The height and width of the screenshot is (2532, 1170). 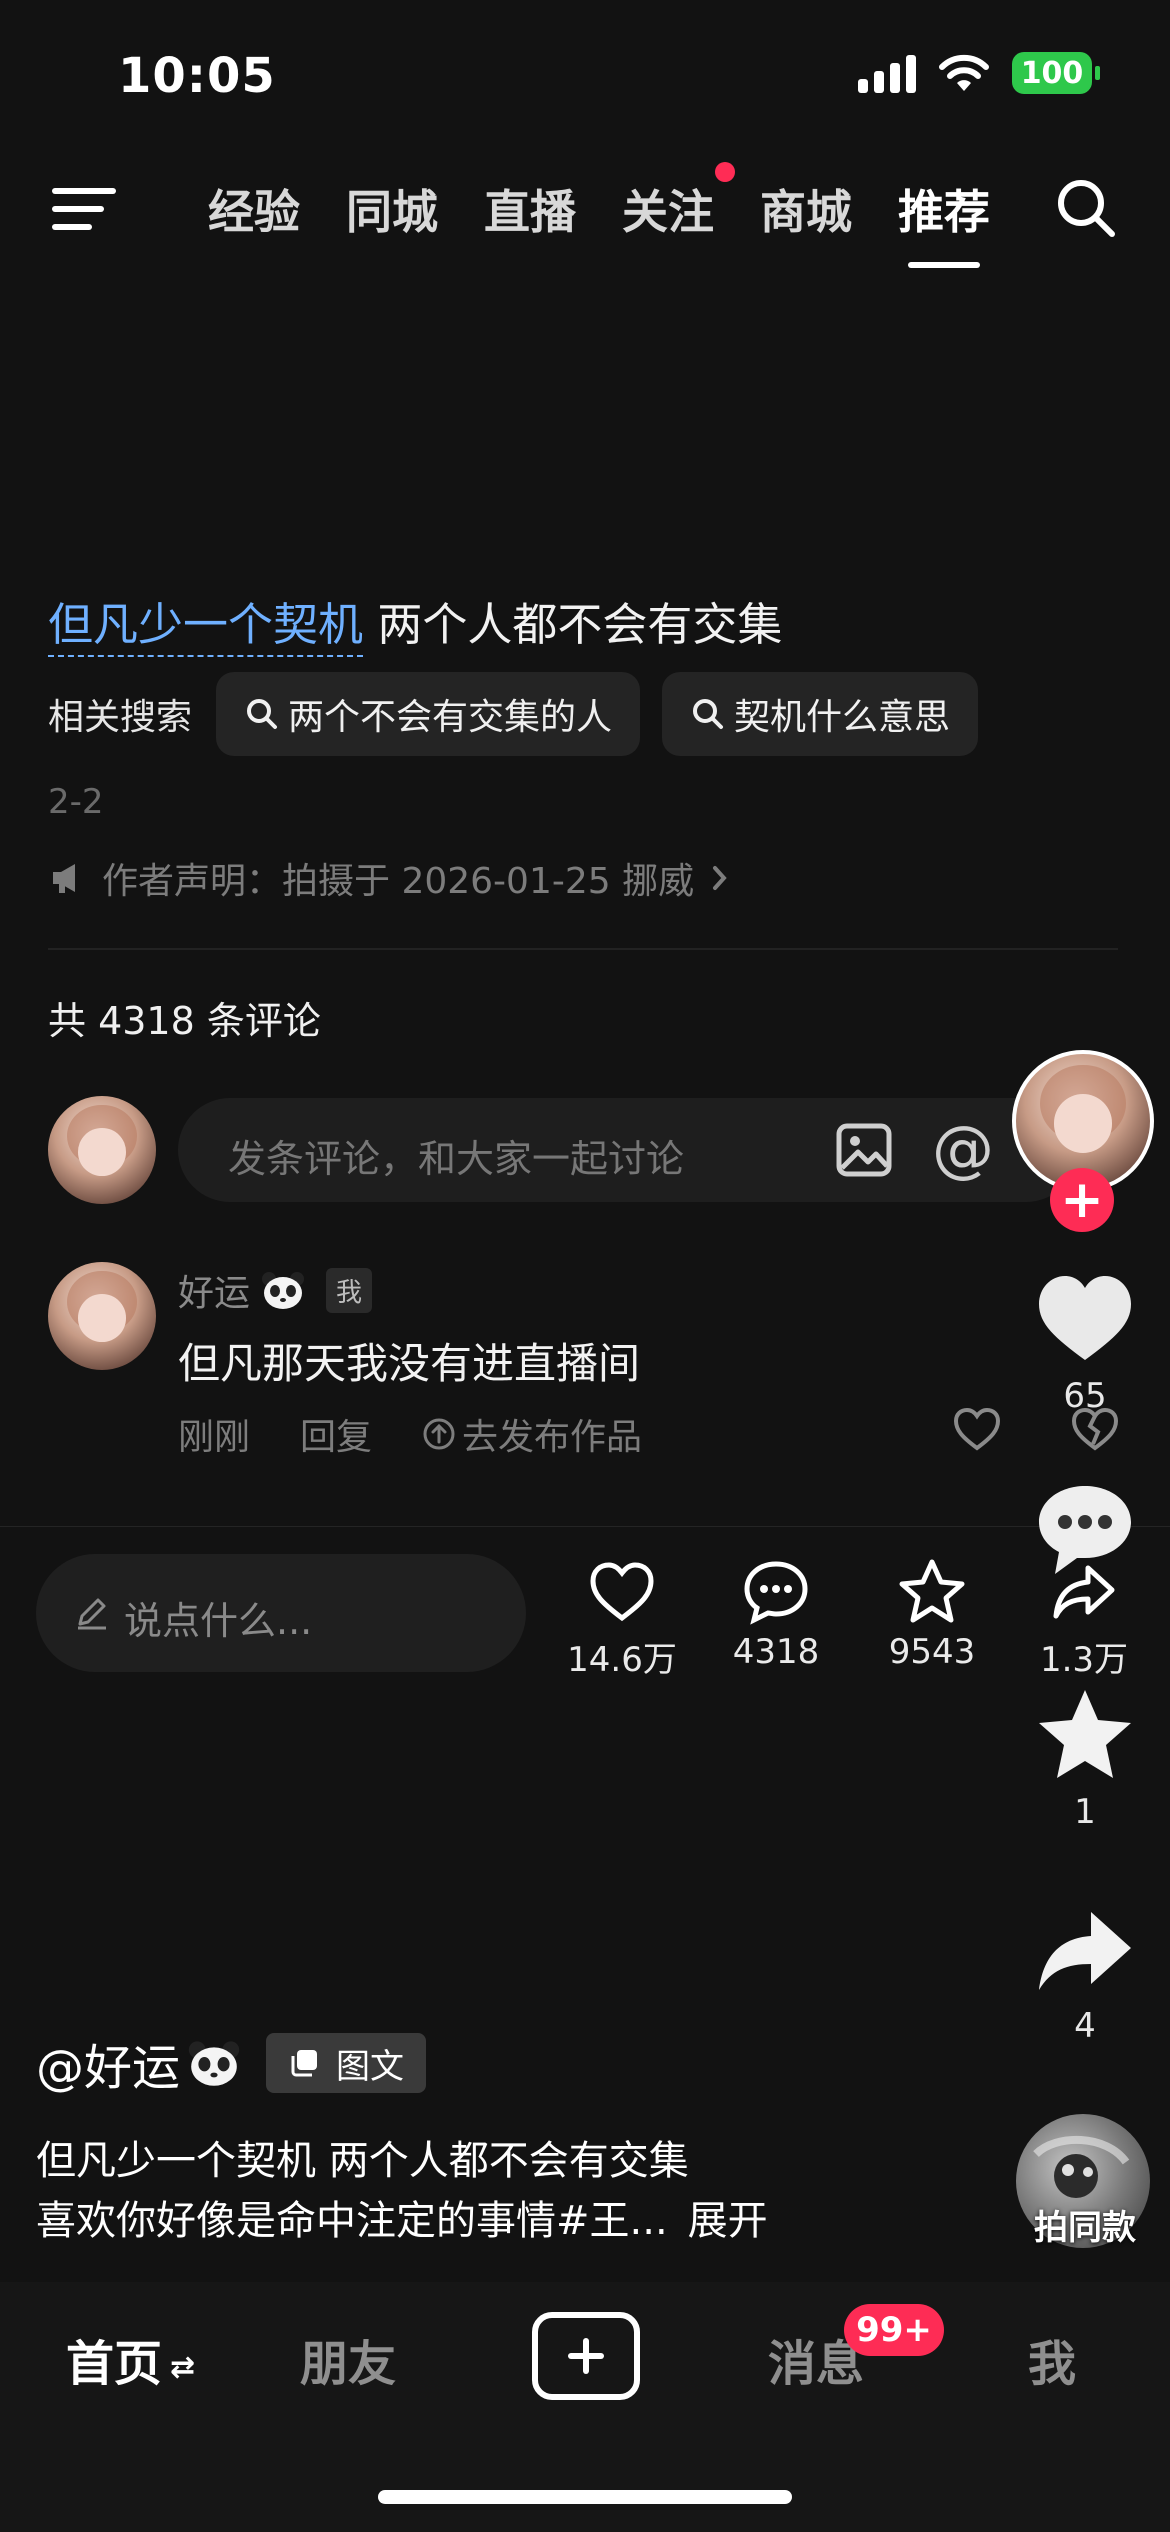 What do you see at coordinates (362, 2161) in the screenshot?
I see `caption-line-1: 但凡少一个契机 两个人都不会有交集` at bounding box center [362, 2161].